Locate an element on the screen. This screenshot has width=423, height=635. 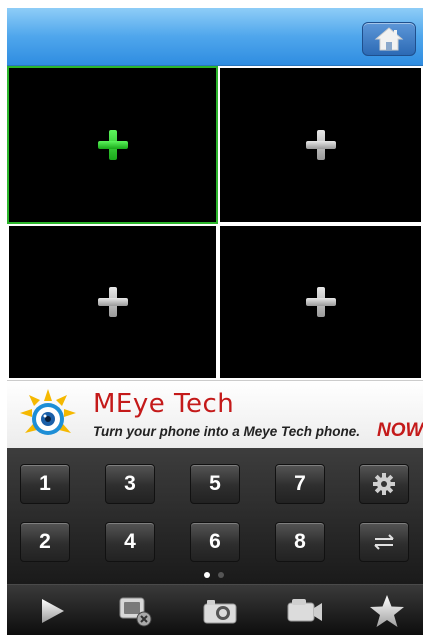
record-button is located at coordinates (305, 611).